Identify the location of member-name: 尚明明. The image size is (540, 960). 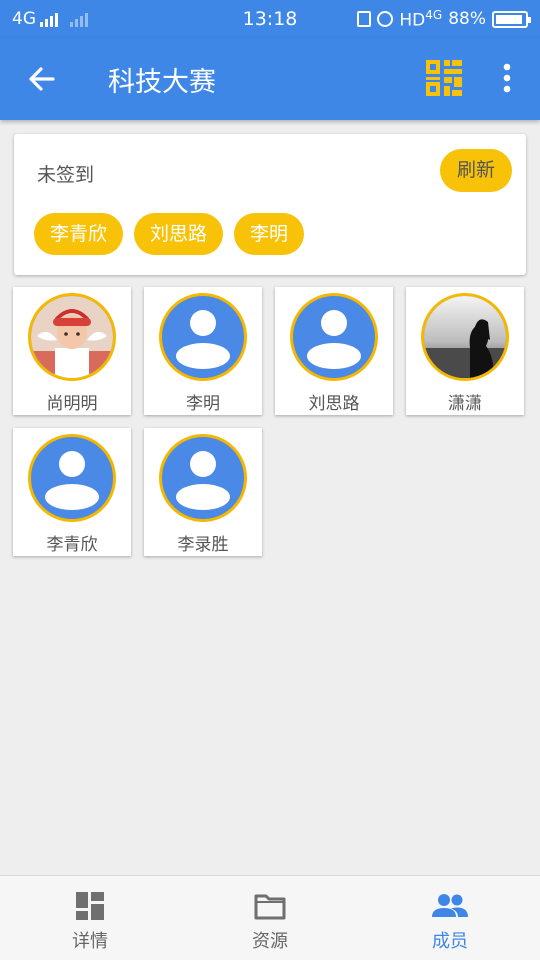
(72, 404).